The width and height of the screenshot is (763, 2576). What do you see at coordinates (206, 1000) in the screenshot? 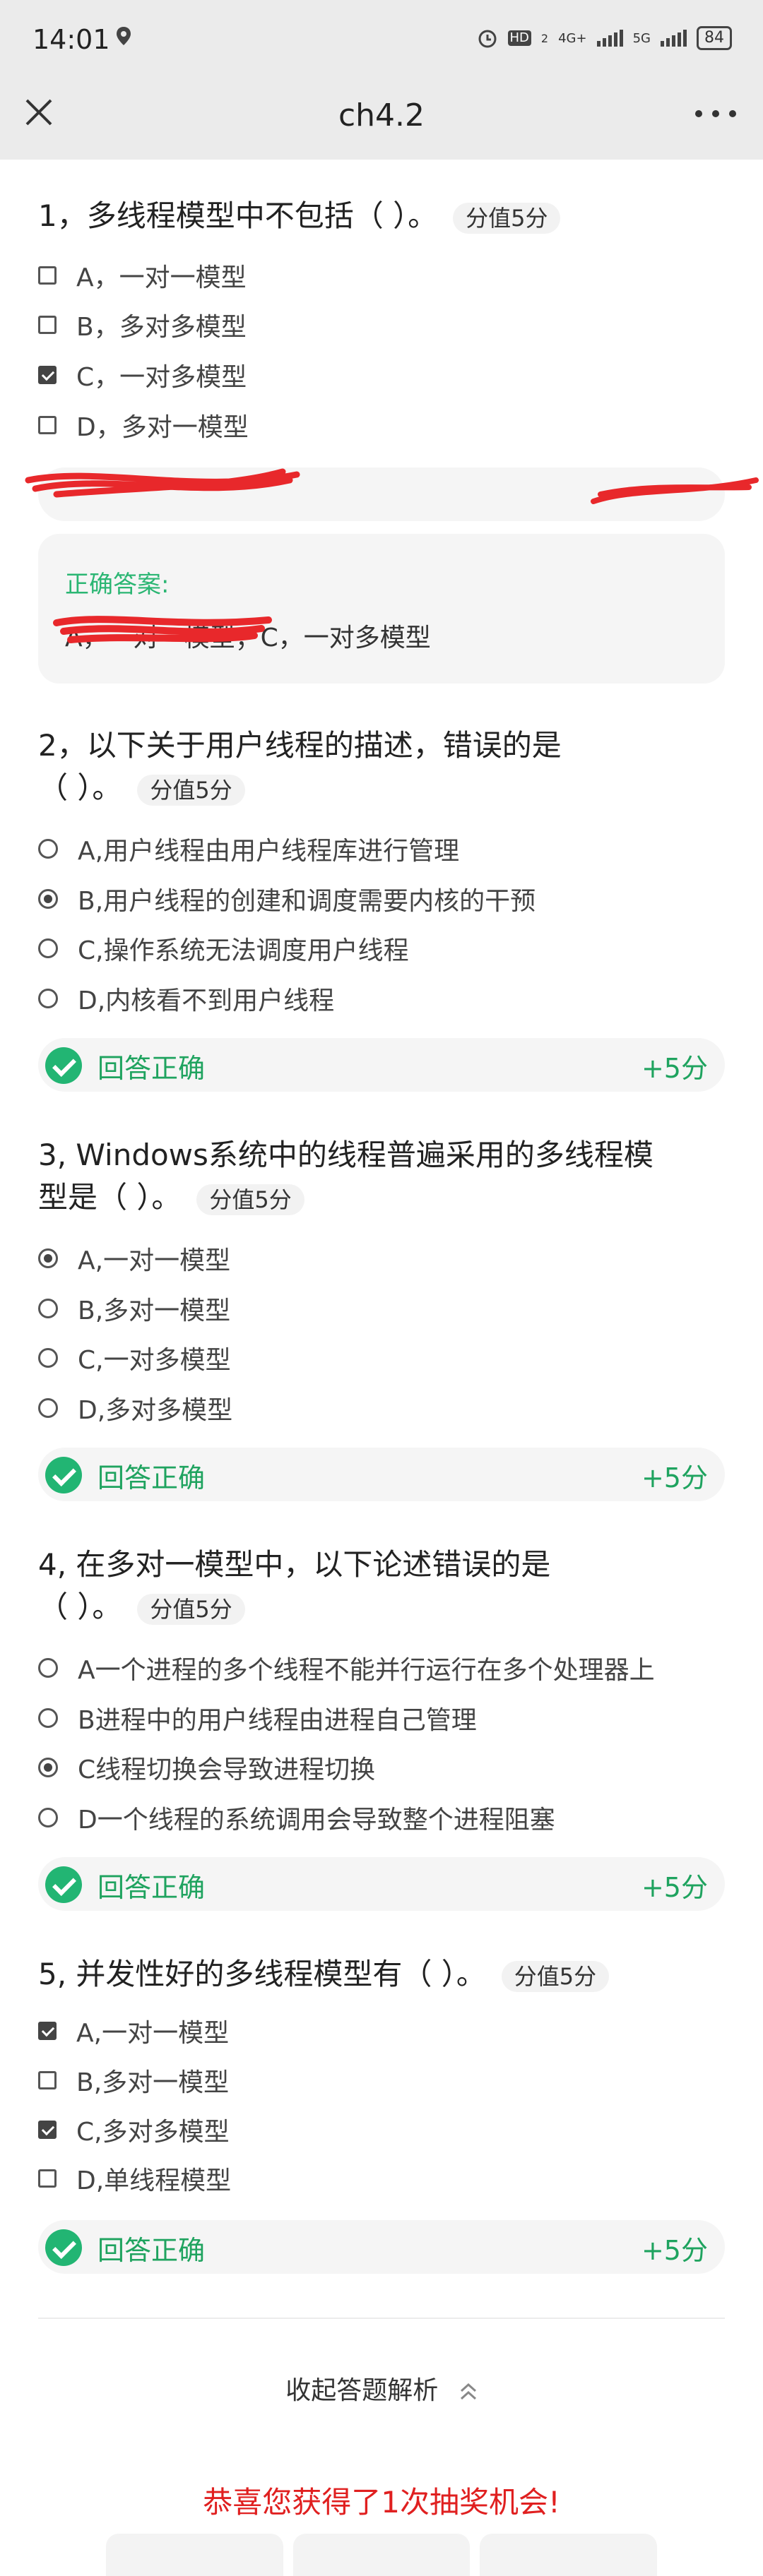
I see `option-label: D,内核看不到用户线程` at bounding box center [206, 1000].